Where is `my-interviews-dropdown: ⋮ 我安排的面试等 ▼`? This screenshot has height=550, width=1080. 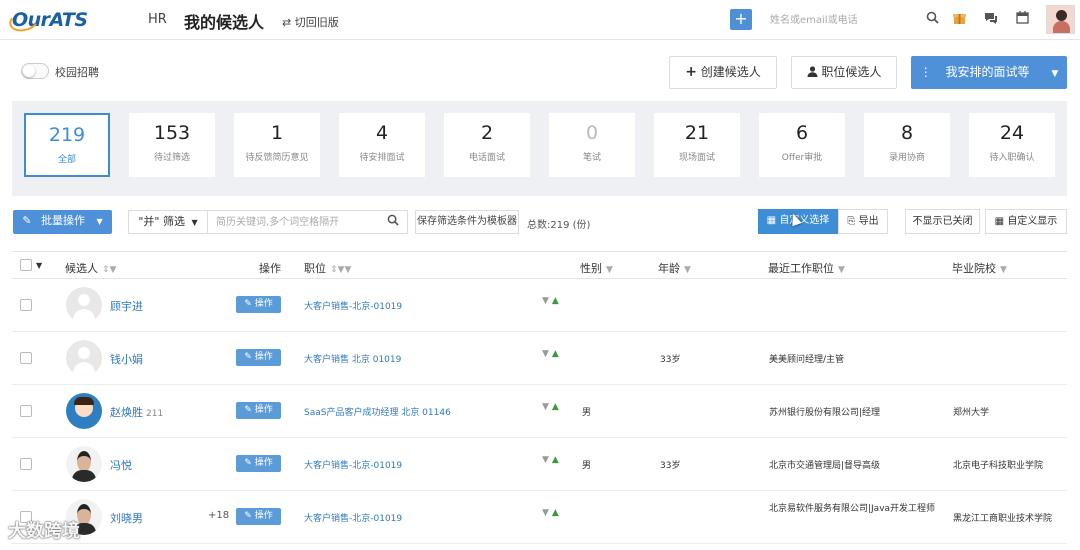
my-interviews-dropdown: ⋮ 我安排的面试等 ▼ is located at coordinates (989, 72).